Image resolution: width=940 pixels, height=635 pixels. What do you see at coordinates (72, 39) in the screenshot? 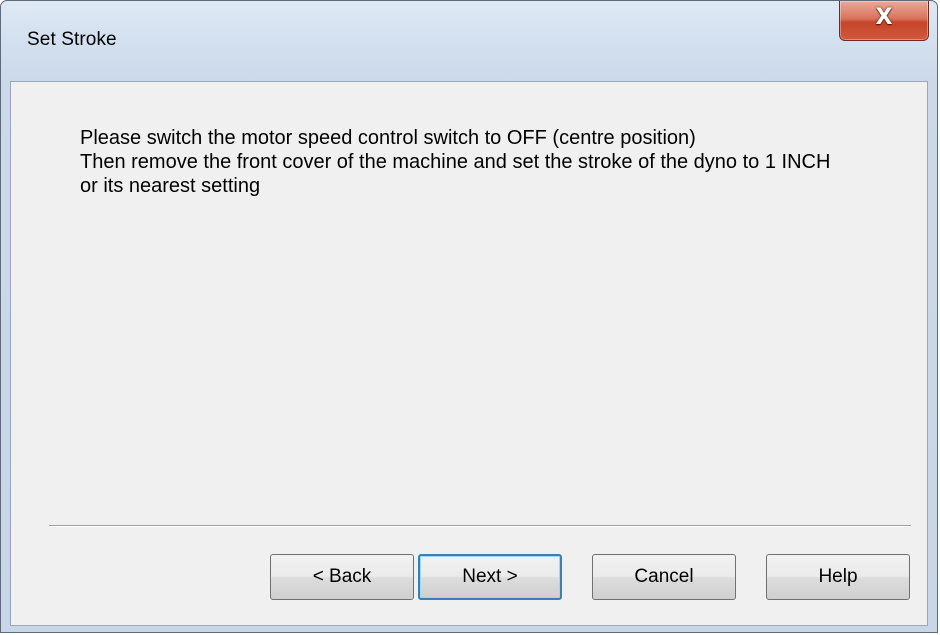
I see `window-title: Set Stroke` at bounding box center [72, 39].